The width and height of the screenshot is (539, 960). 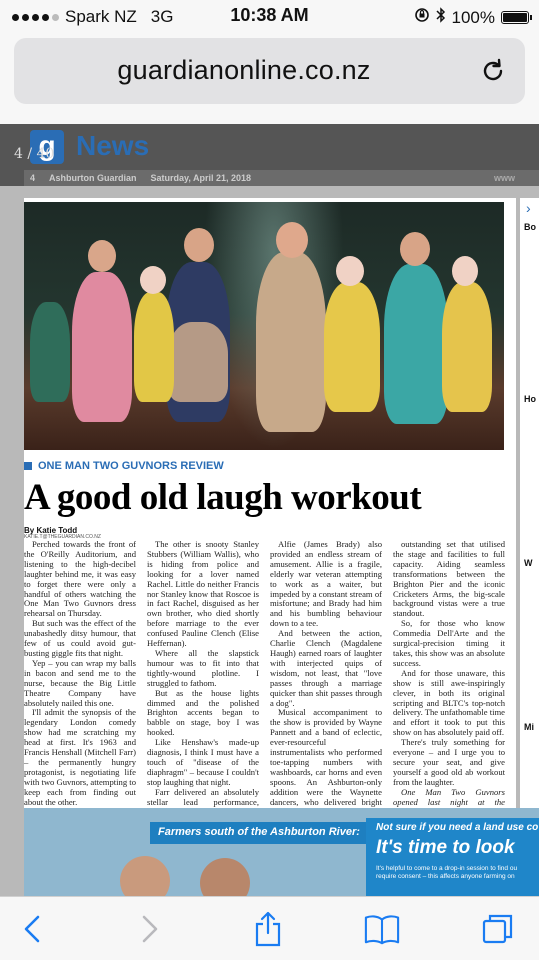 I want to click on side-word-3: W, so click(x=528, y=563).